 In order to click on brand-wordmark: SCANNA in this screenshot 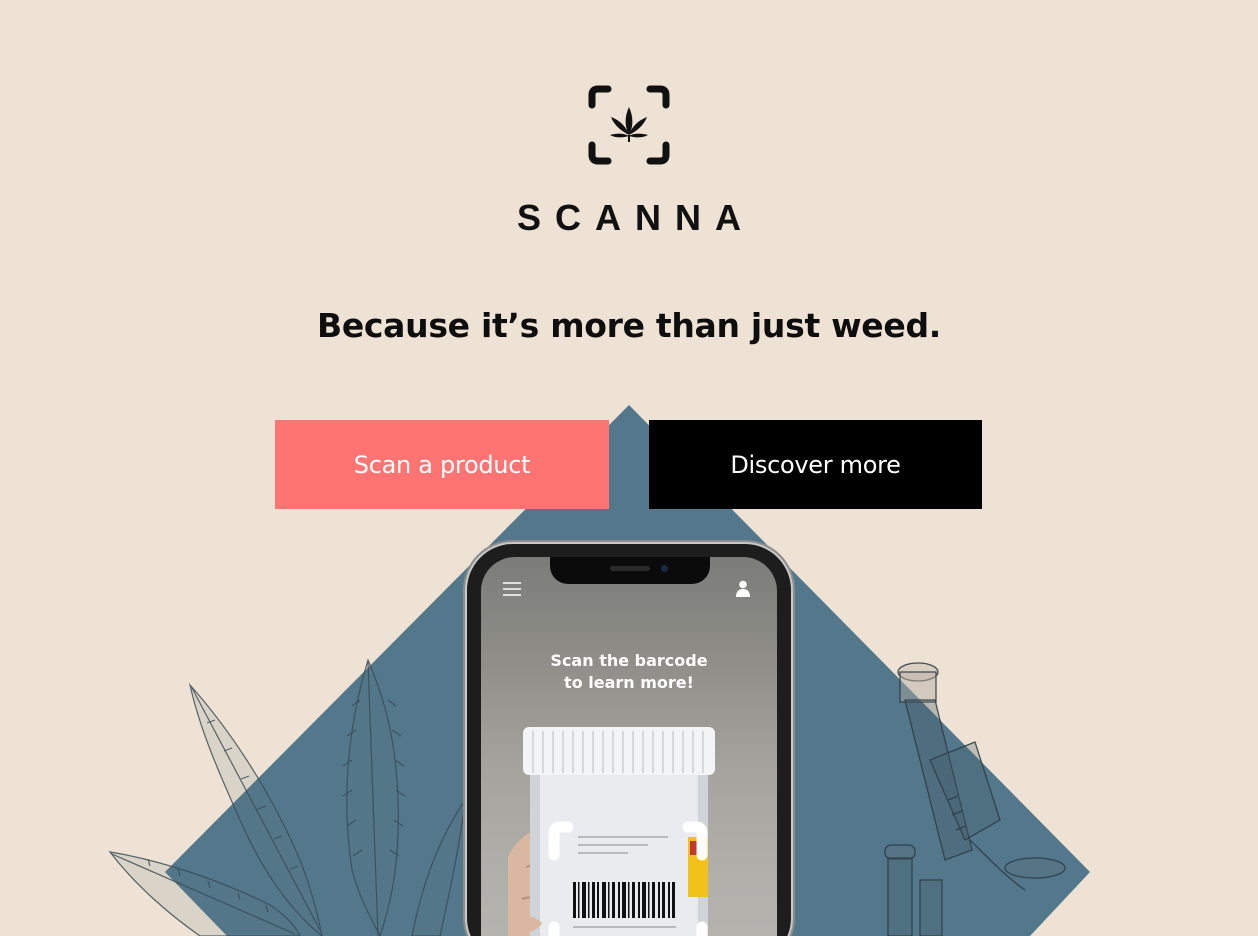, I will do `click(635, 217)`.